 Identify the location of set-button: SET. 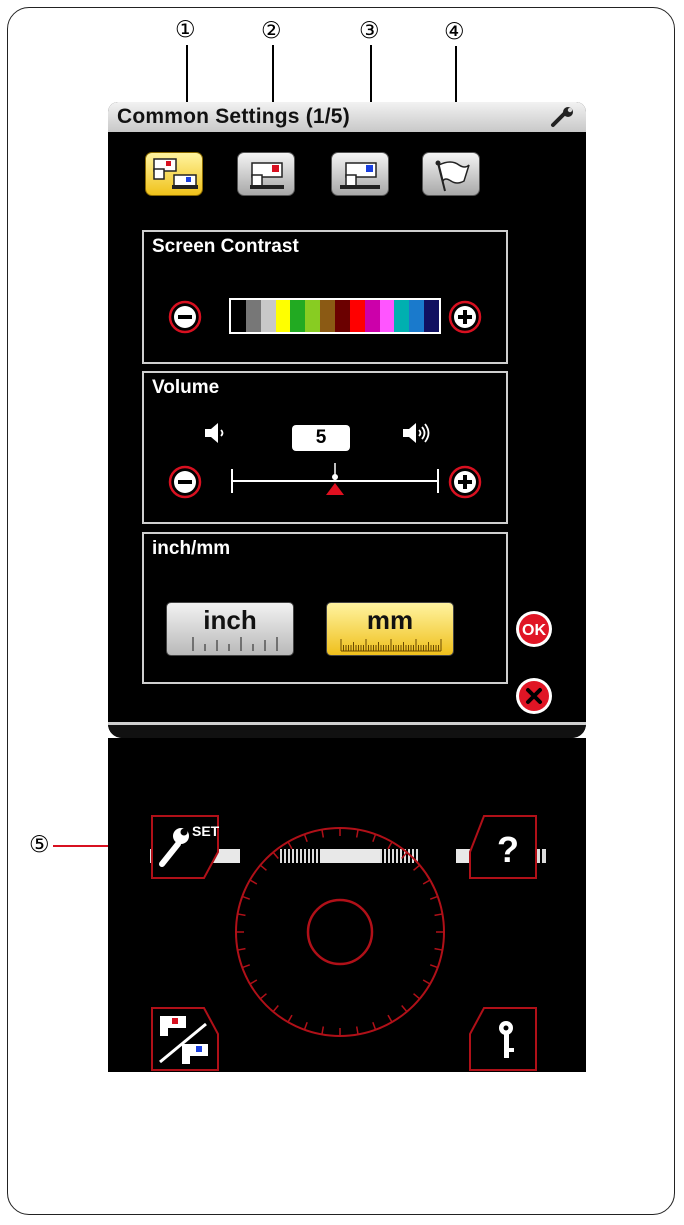
(185, 847).